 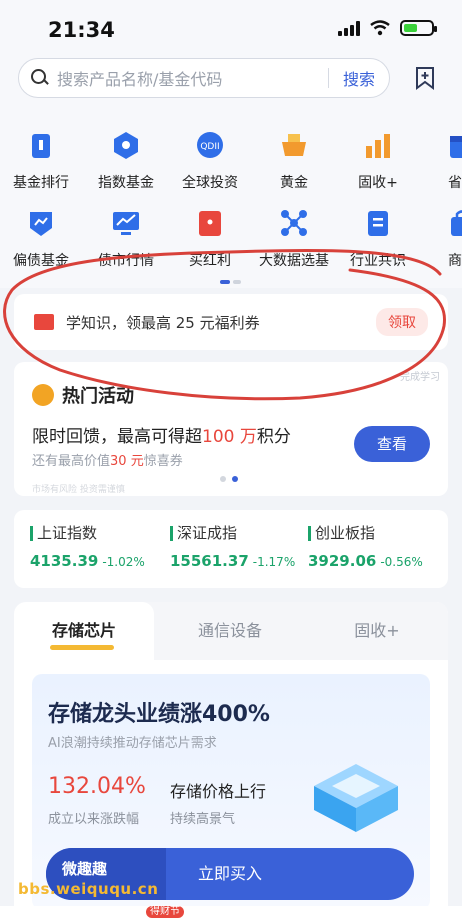 I want to click on menu-item-label: 指数基金, so click(x=126, y=183).